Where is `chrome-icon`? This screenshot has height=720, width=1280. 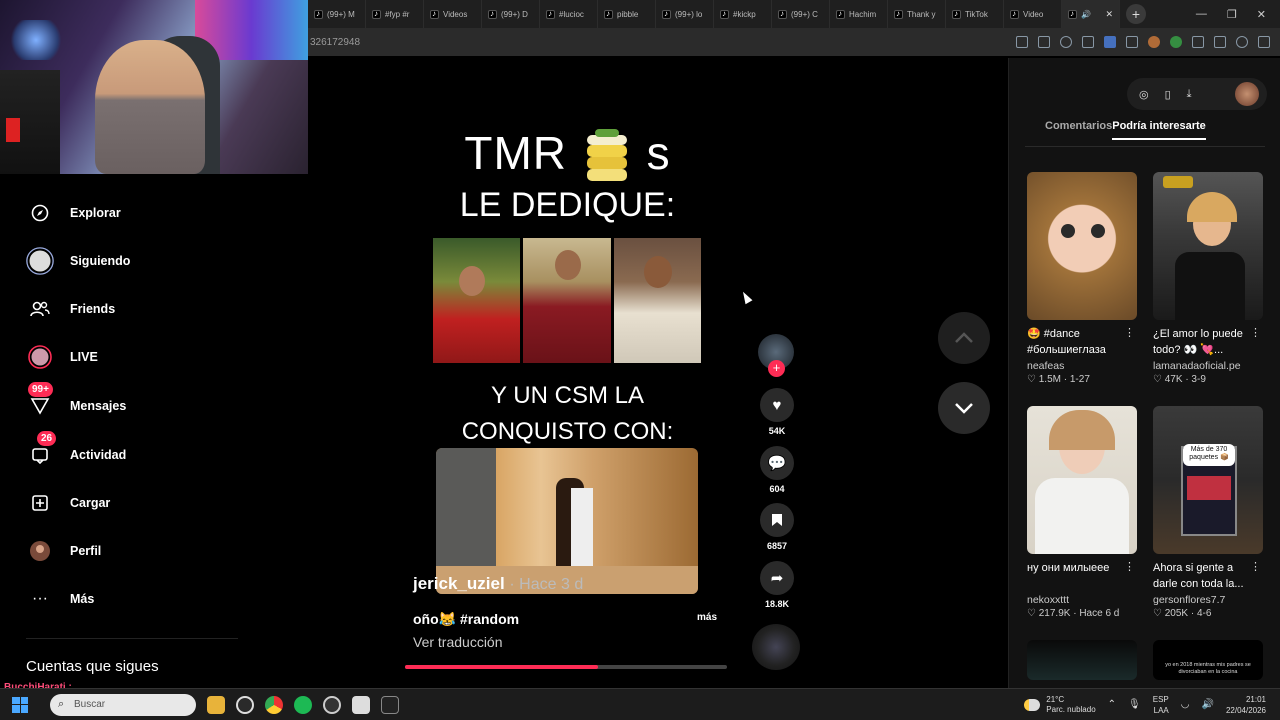 chrome-icon is located at coordinates (274, 704).